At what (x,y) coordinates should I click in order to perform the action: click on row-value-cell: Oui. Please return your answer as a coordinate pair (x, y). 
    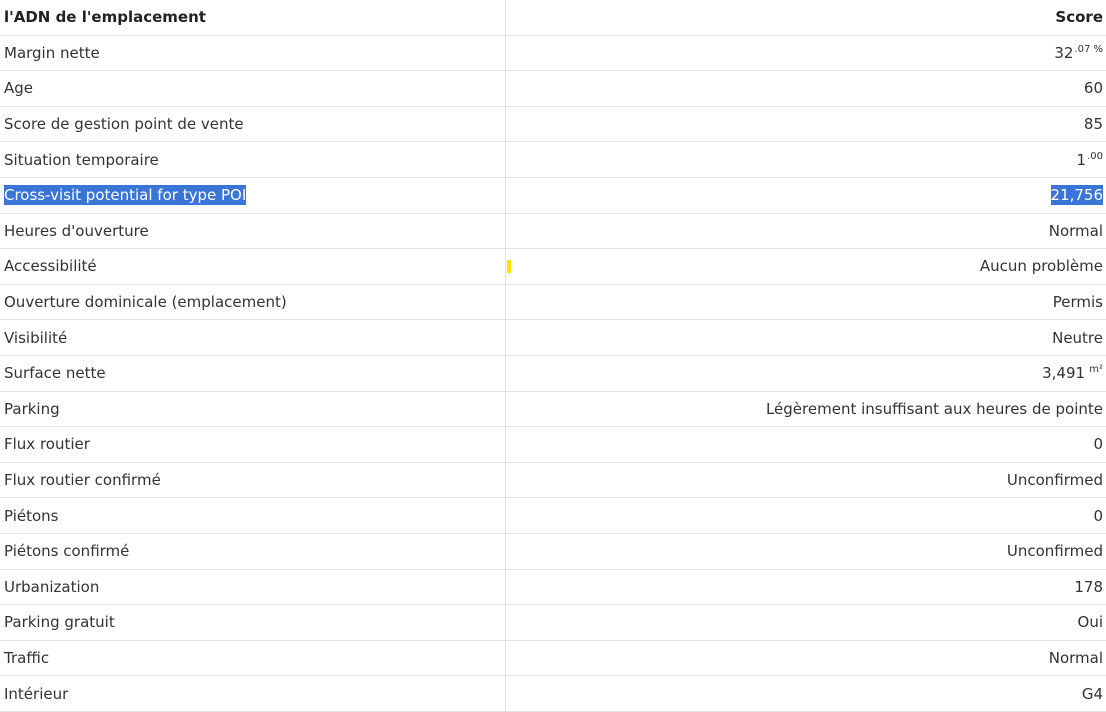
    Looking at the image, I should click on (805, 622).